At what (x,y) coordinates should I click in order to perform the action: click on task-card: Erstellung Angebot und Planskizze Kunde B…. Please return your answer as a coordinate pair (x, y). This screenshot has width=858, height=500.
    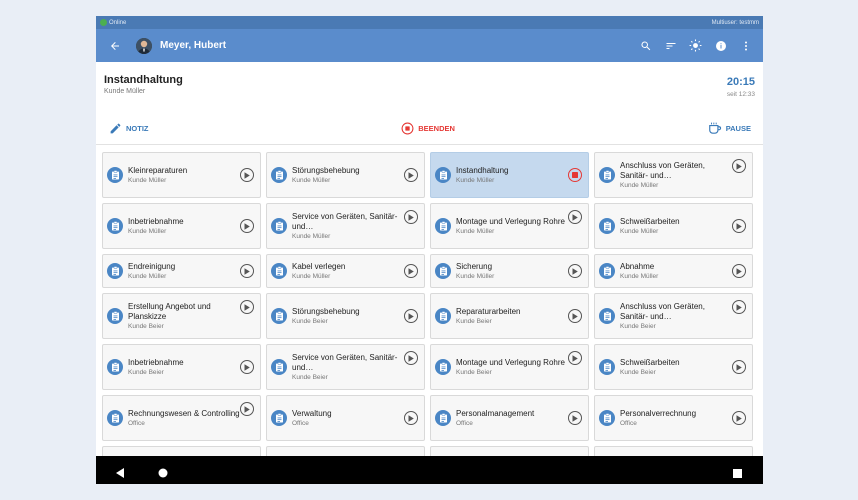
    Looking at the image, I should click on (181, 316).